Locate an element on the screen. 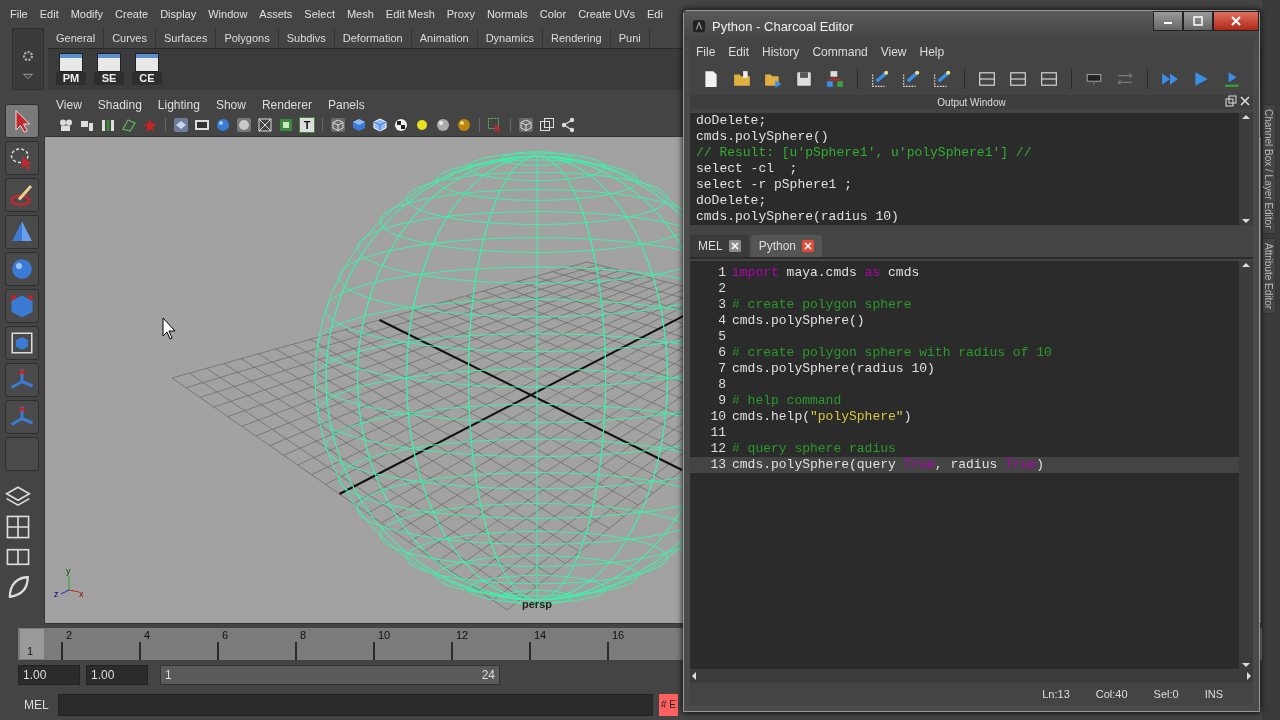  editor-tab: MEL is located at coordinates (719, 246).